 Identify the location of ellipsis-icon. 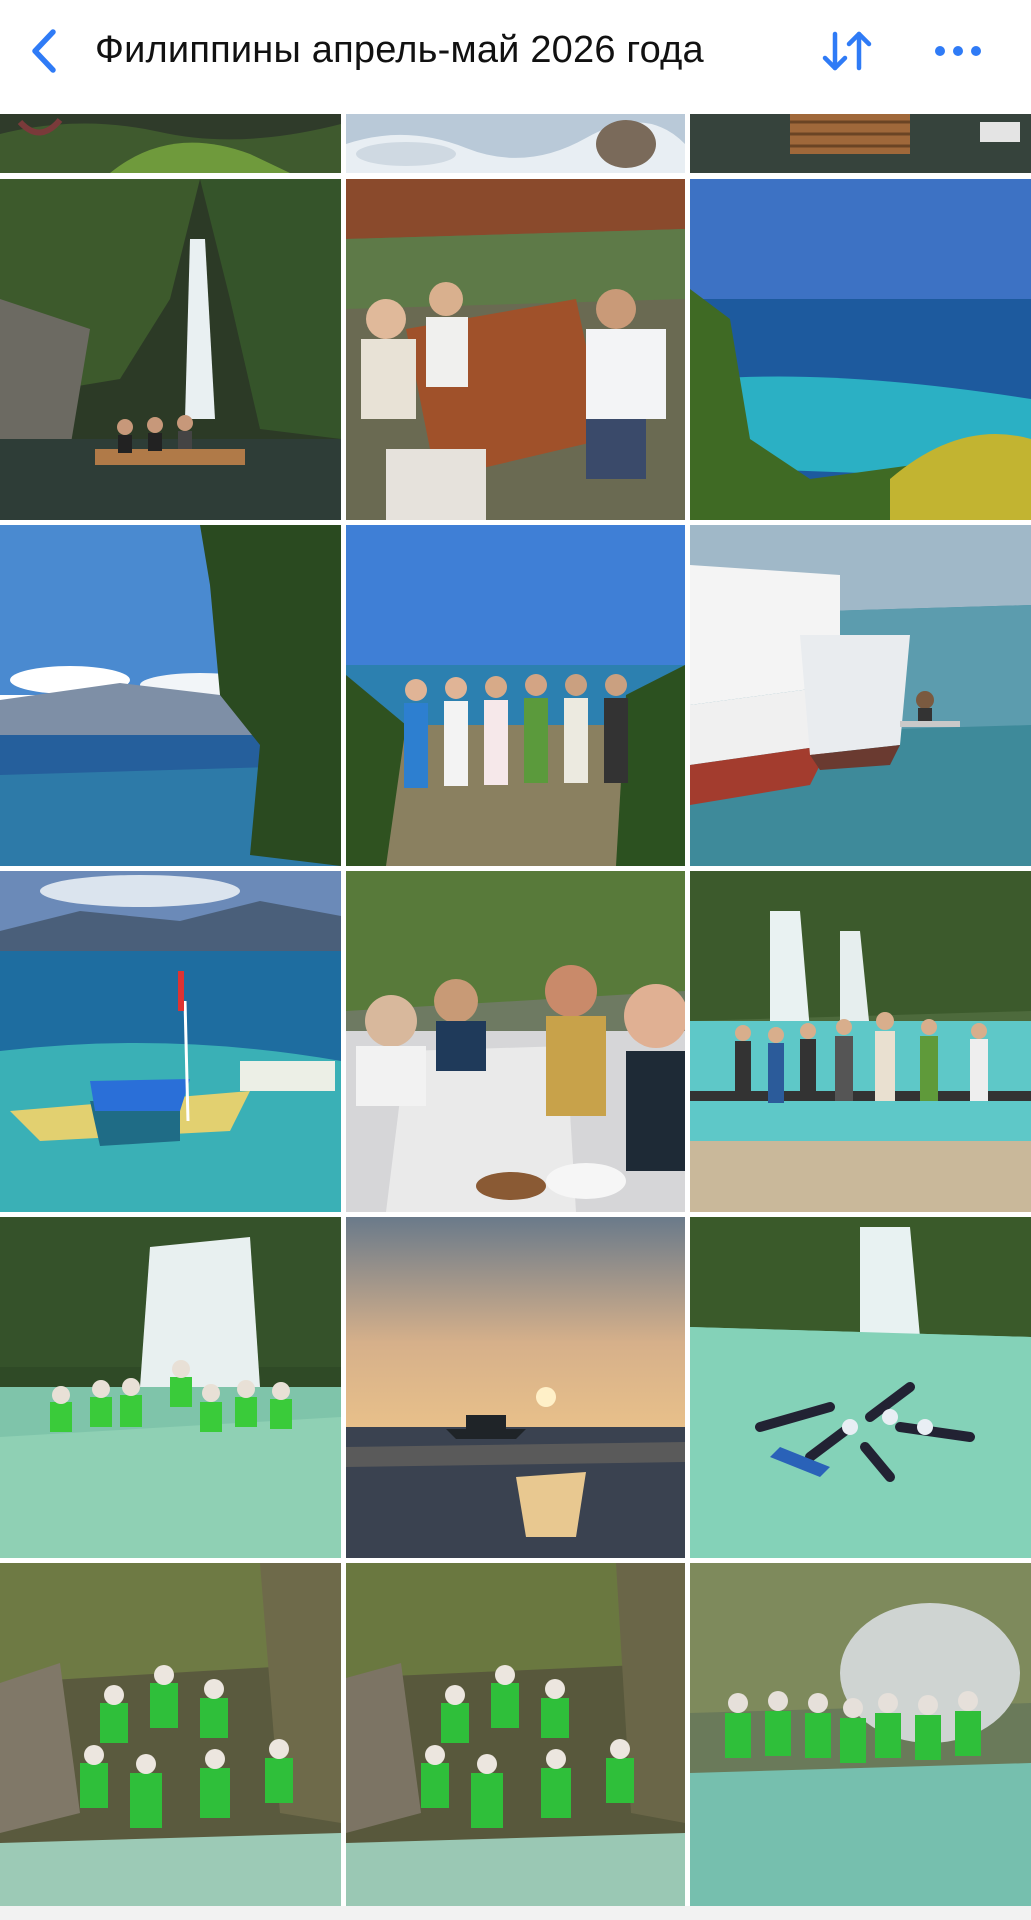
(958, 51).